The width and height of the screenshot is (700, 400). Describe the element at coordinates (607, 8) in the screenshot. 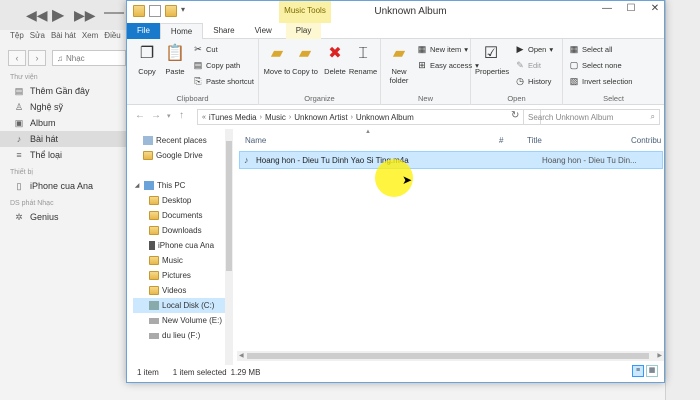

I see `minimize-button: —` at that location.